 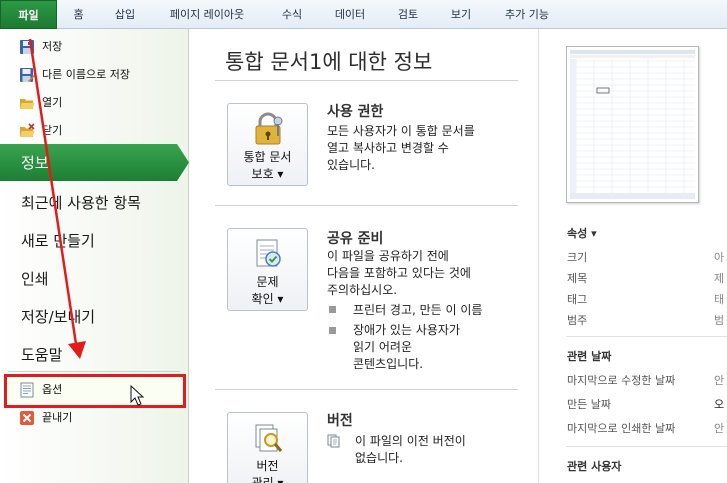 I want to click on property-size-label: 크기, so click(x=577, y=257).